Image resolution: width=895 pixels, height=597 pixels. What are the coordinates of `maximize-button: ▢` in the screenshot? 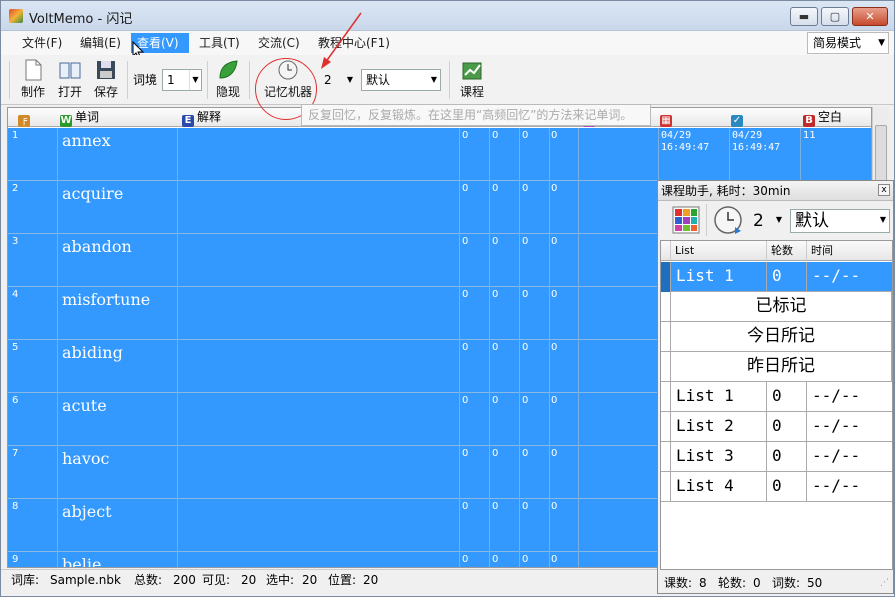 It's located at (835, 16).